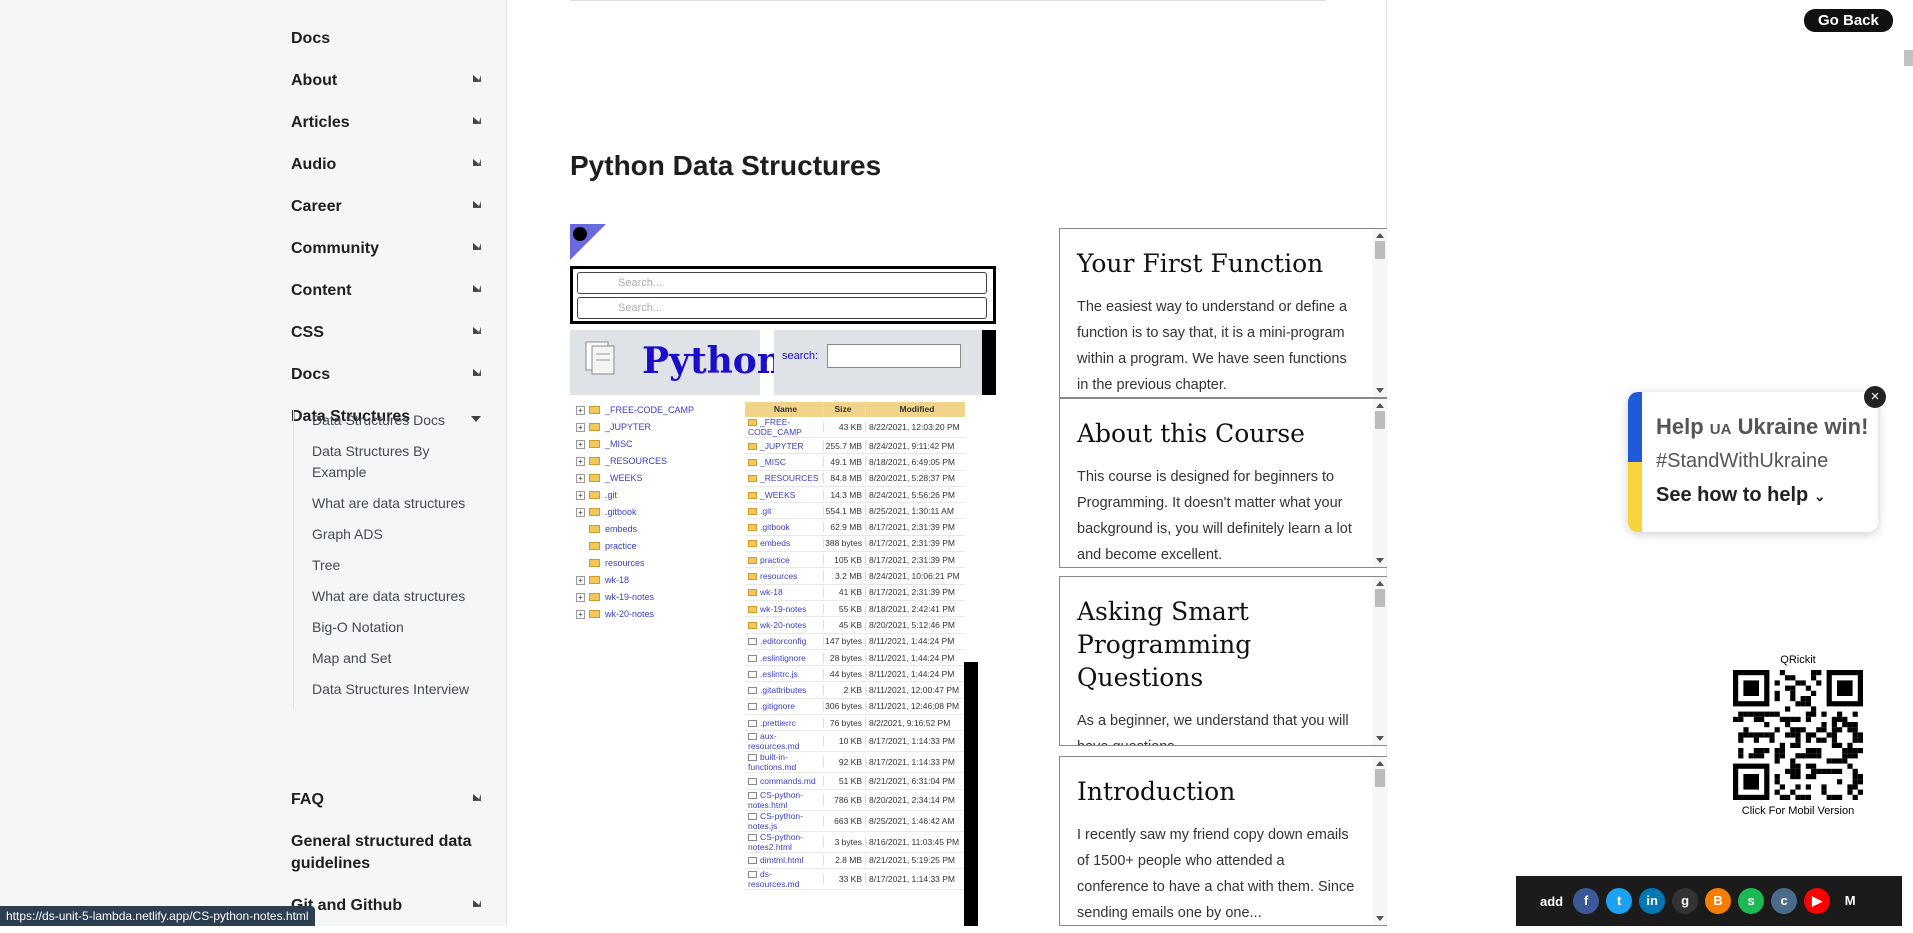 Image resolution: width=1913 pixels, height=933 pixels. Describe the element at coordinates (661, 495) in the screenshot. I see `tree-node: + .git` at that location.